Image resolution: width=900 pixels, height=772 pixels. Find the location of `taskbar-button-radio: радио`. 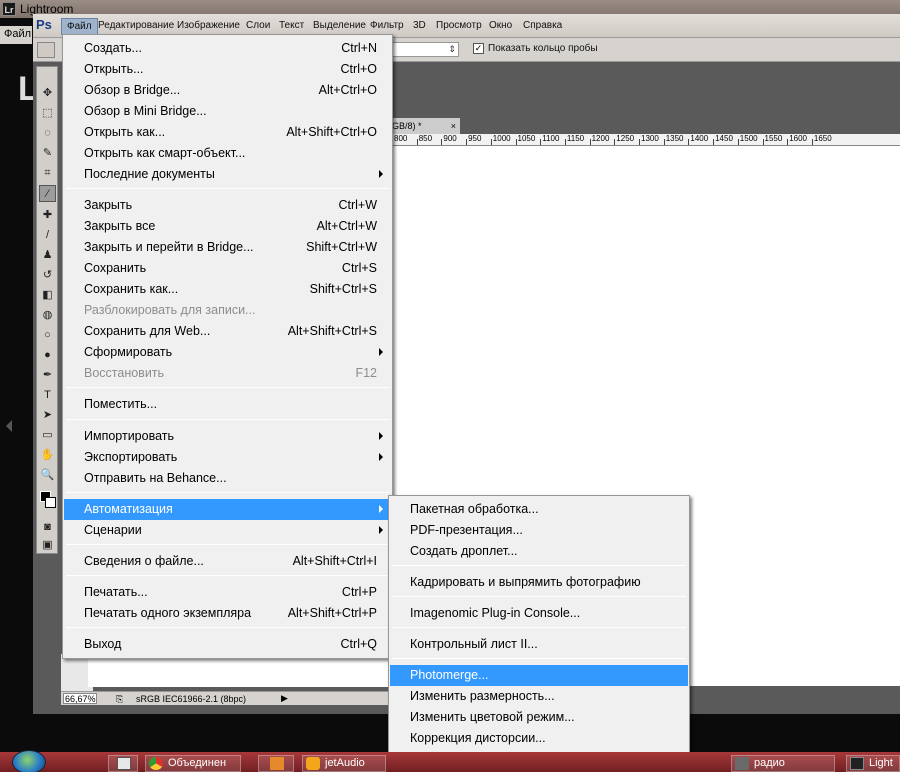

taskbar-button-radio: радио is located at coordinates (783, 763).